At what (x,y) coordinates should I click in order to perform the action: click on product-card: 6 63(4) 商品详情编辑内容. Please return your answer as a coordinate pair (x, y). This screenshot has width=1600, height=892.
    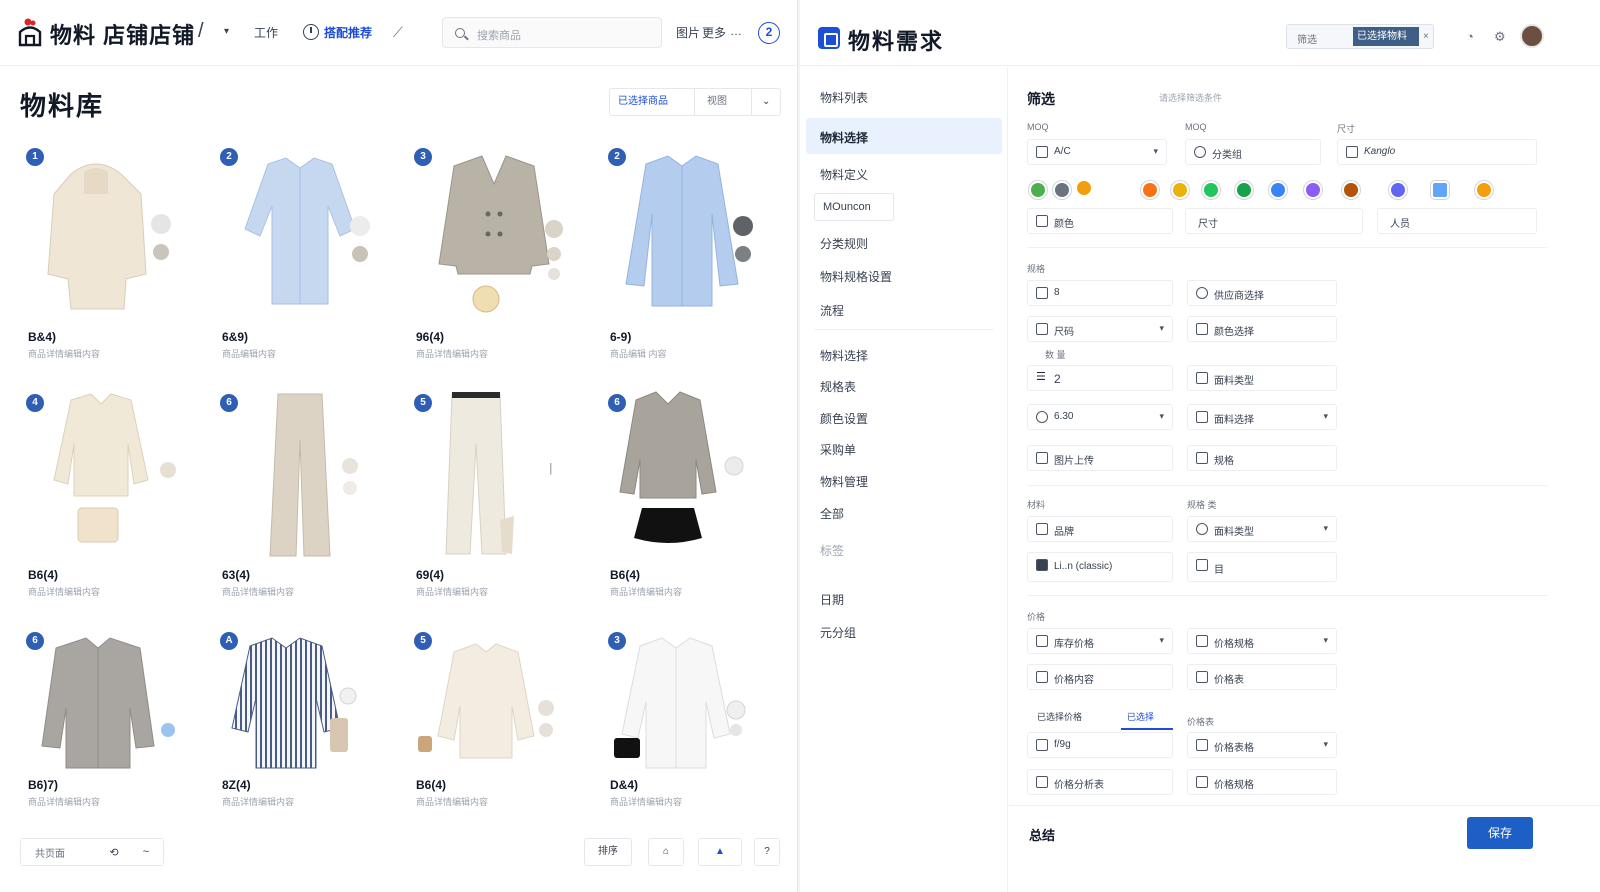
    Looking at the image, I should click on (300, 495).